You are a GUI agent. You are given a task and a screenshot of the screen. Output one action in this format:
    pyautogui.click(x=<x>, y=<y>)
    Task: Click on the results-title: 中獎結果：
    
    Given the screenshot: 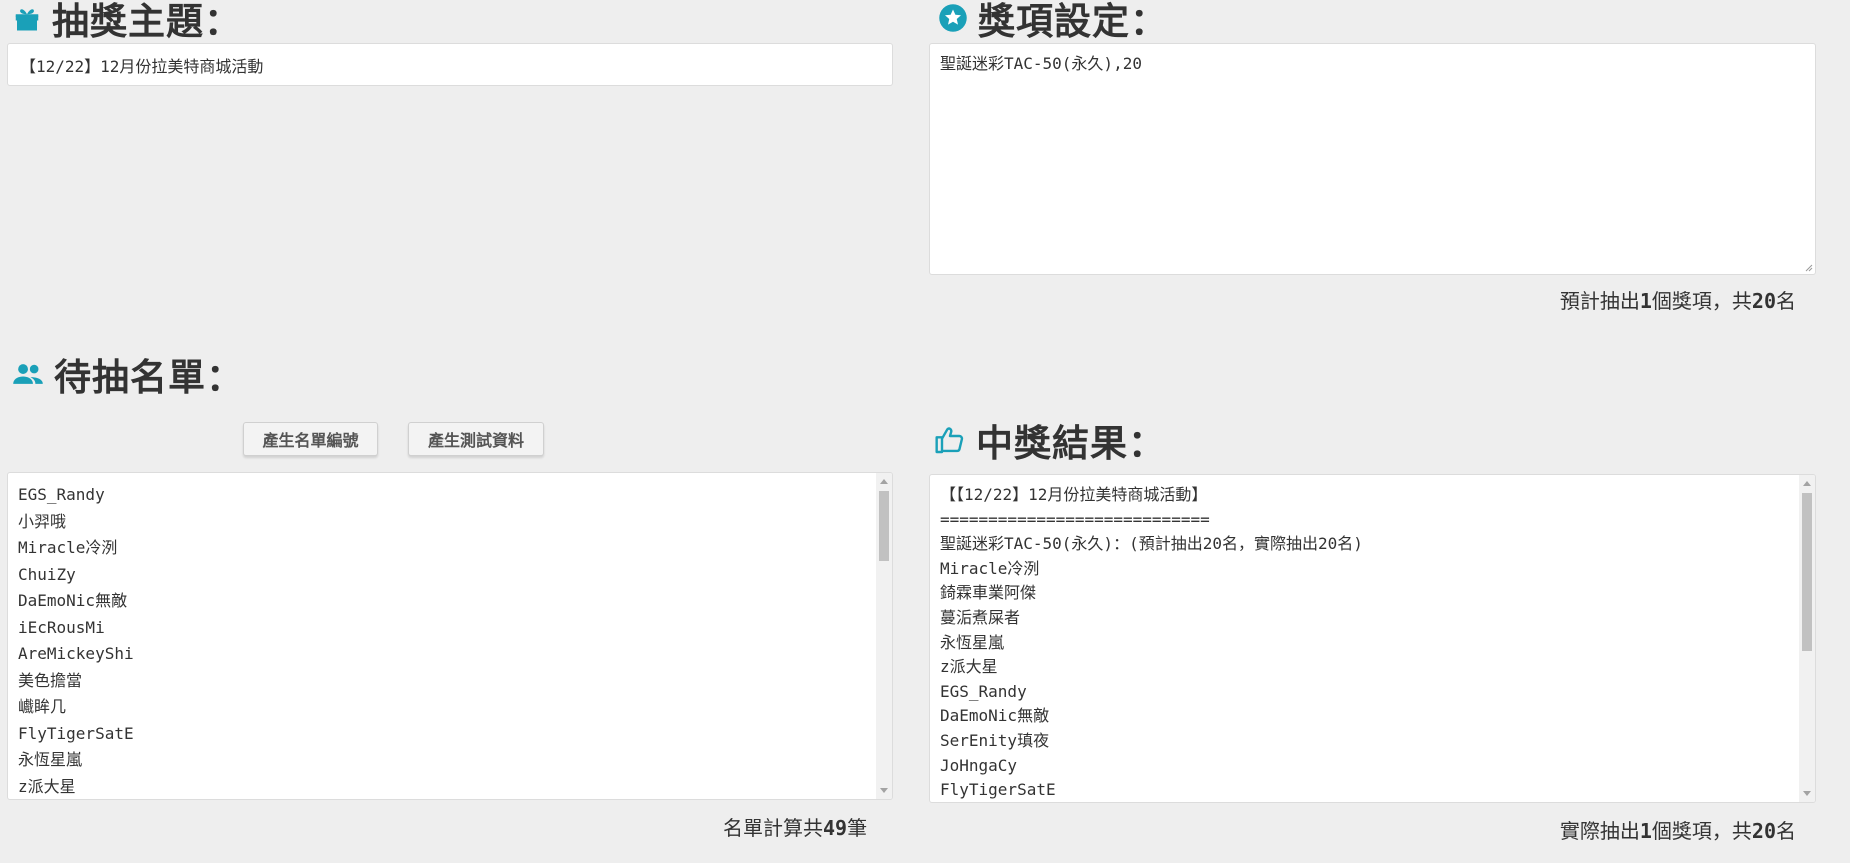 What is the action you would take?
    pyautogui.click(x=1071, y=443)
    